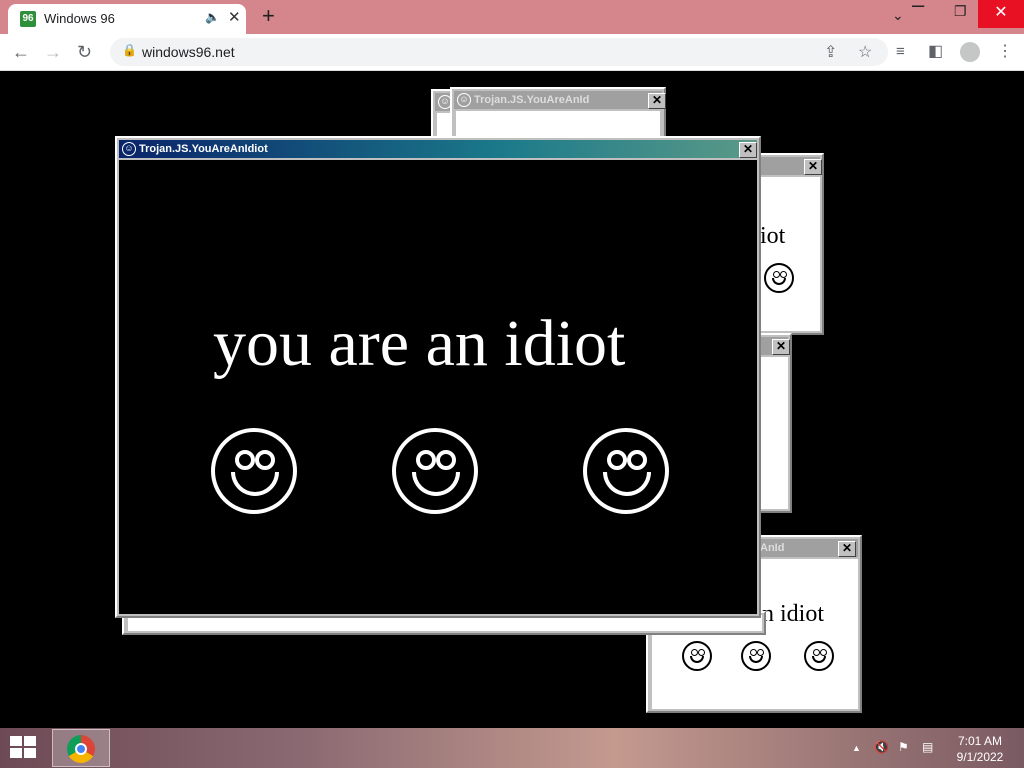 This screenshot has height=768, width=1024. What do you see at coordinates (980, 741) in the screenshot?
I see `clock-time: 7:01 AM` at bounding box center [980, 741].